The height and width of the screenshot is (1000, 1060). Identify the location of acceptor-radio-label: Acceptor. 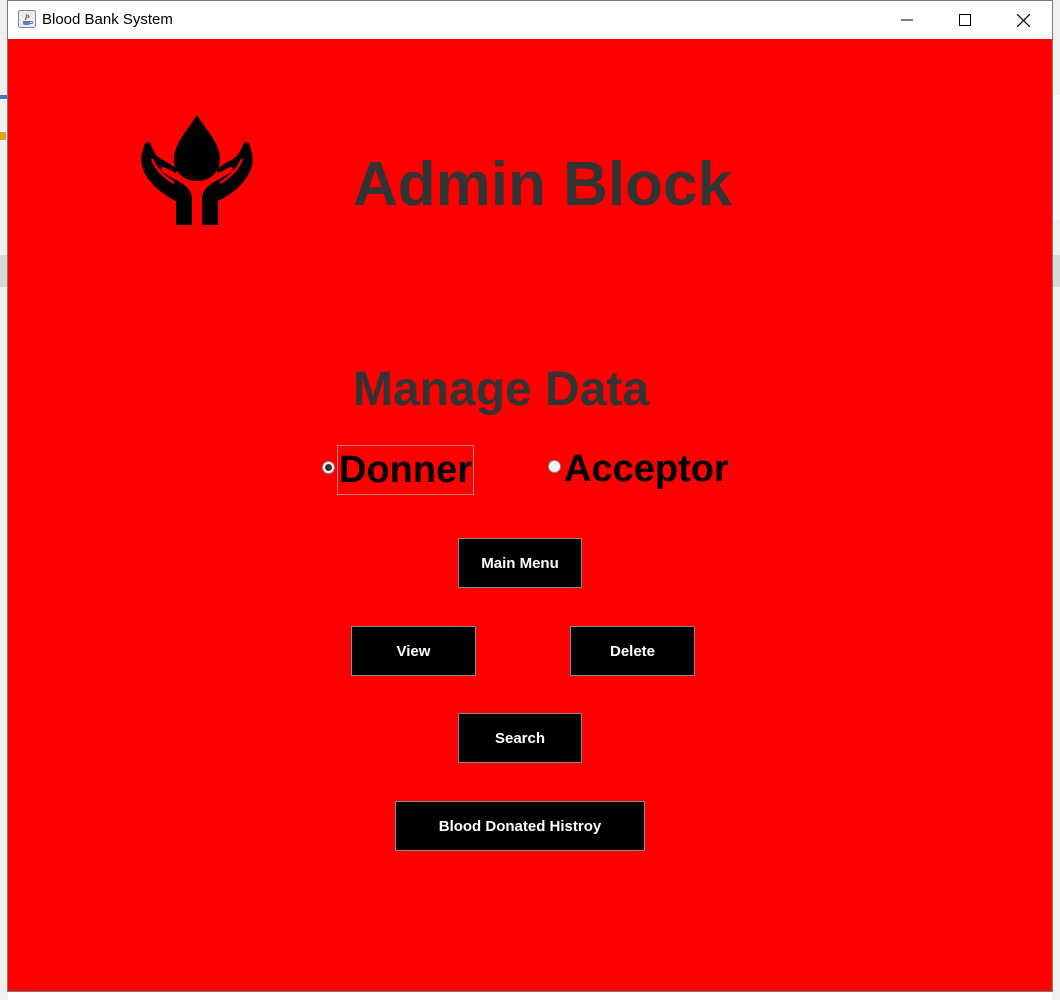
(646, 469).